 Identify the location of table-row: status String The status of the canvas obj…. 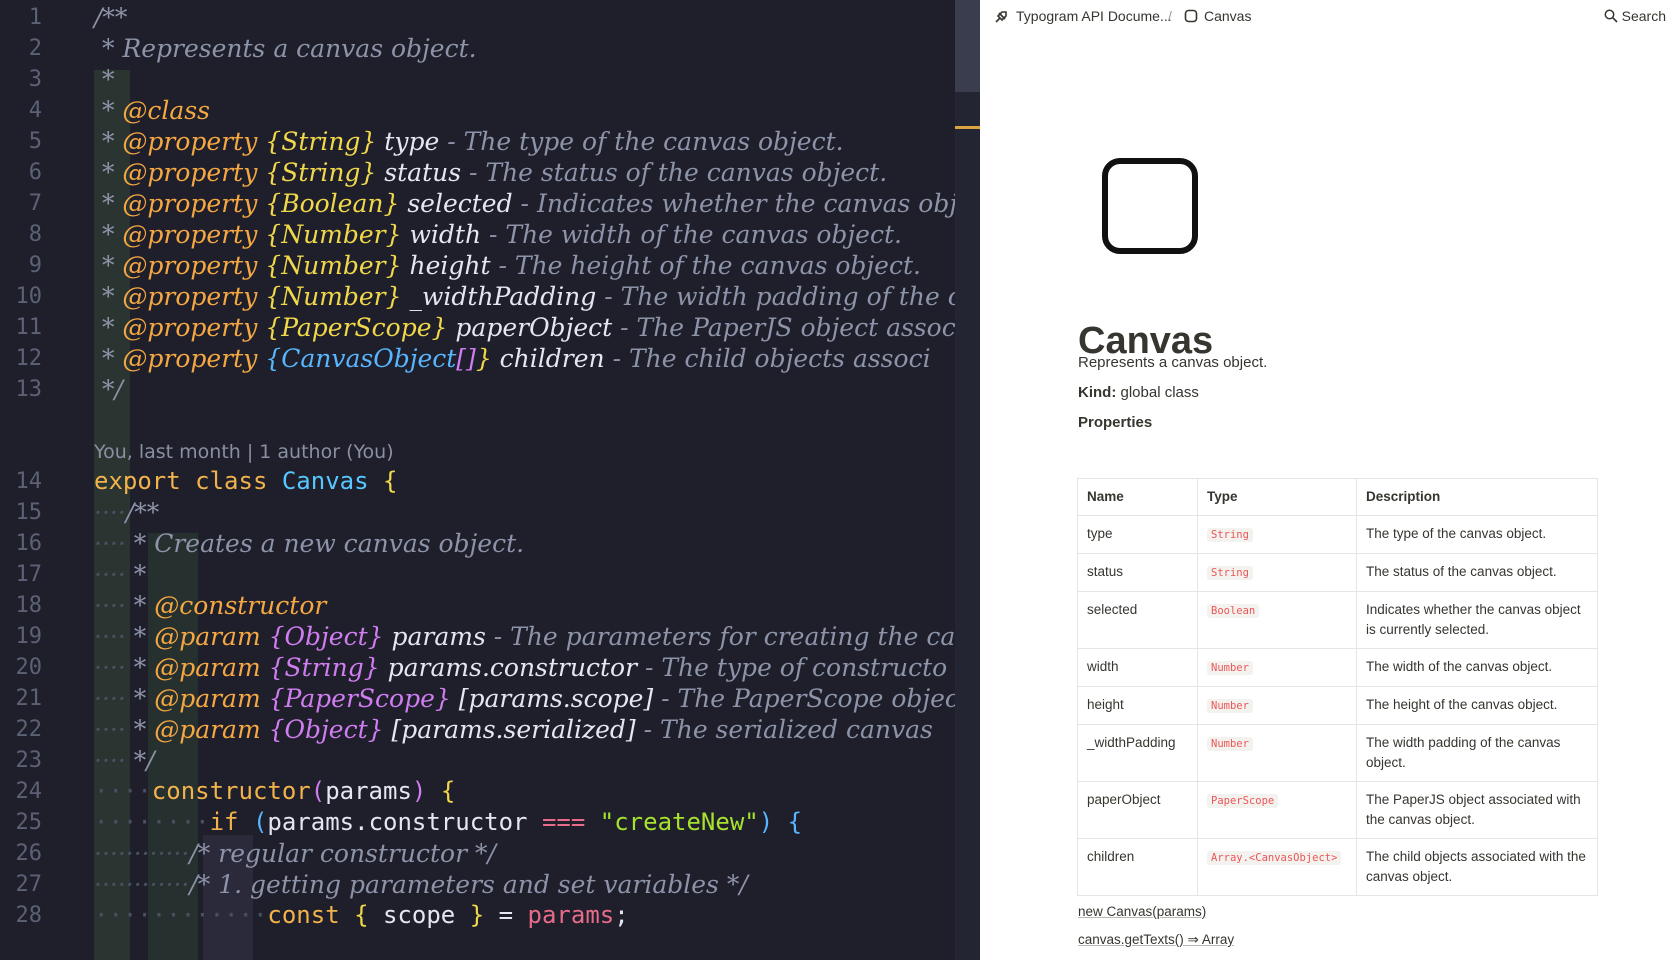
(1337, 572).